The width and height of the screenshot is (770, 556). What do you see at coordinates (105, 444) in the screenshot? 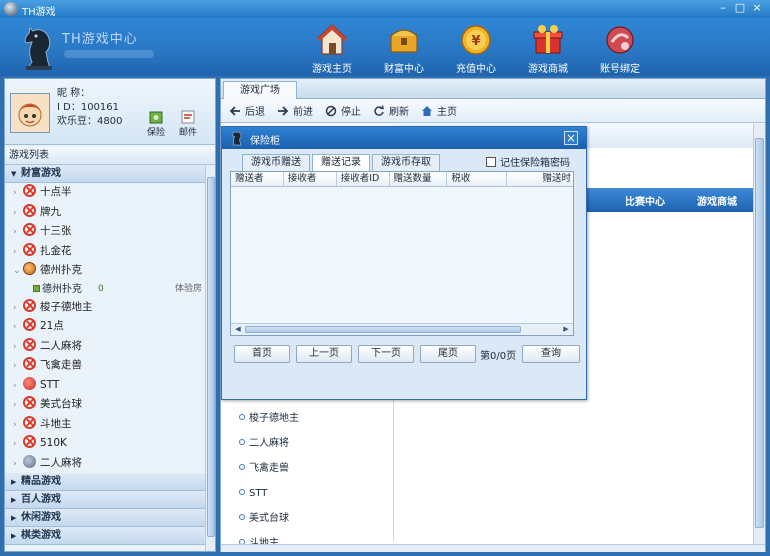
I see `game-item: › 510K` at bounding box center [105, 444].